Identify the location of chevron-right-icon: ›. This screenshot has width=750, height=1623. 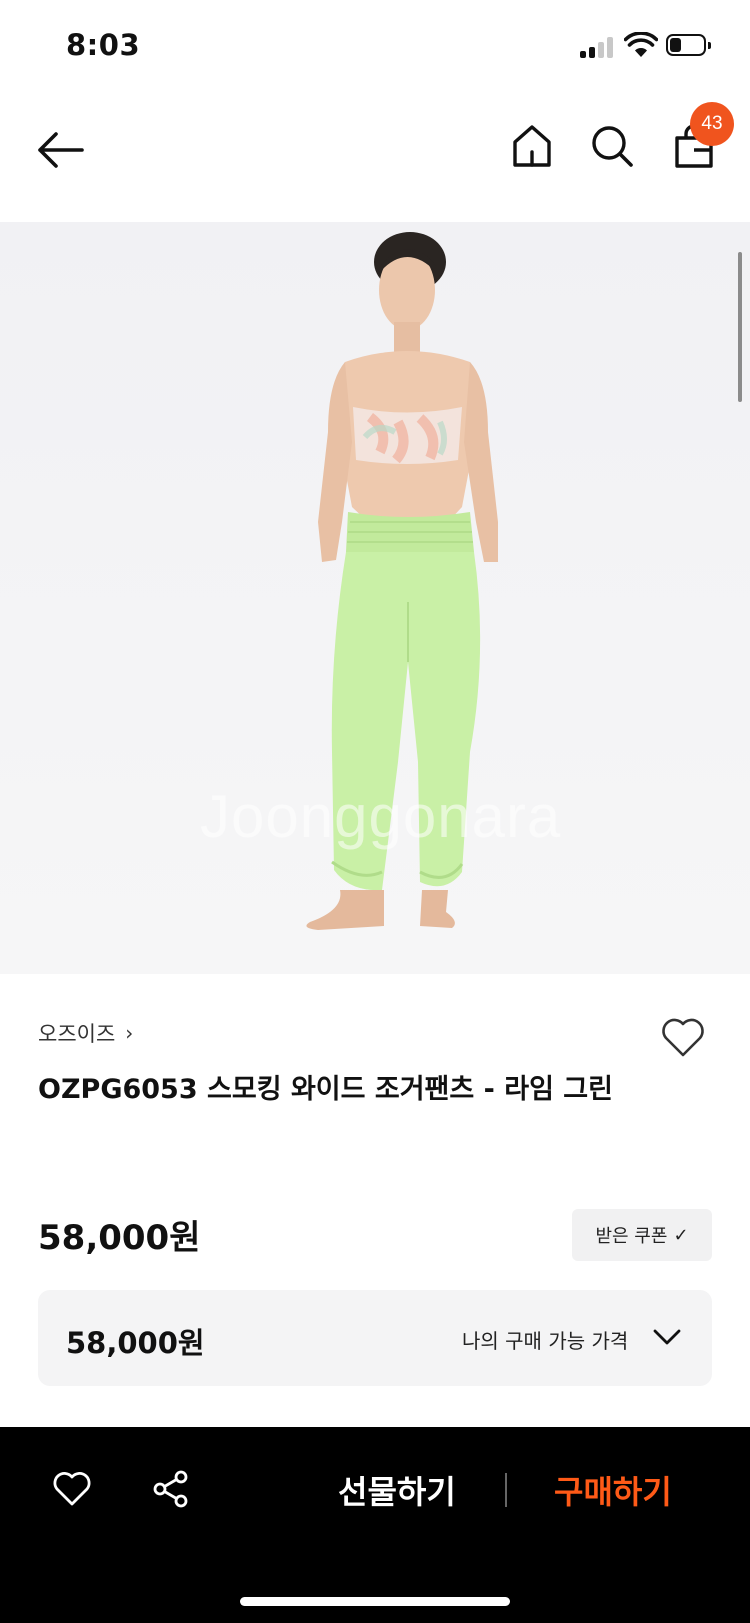
(129, 1033).